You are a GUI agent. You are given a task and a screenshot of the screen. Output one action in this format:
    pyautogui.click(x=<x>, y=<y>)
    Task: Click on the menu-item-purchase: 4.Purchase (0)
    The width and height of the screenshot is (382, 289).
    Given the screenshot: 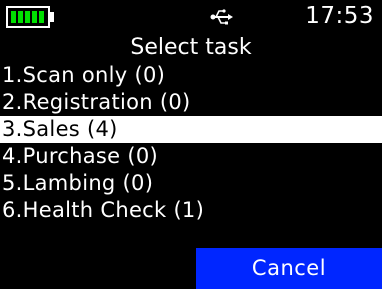 What is the action you would take?
    pyautogui.click(x=191, y=156)
    